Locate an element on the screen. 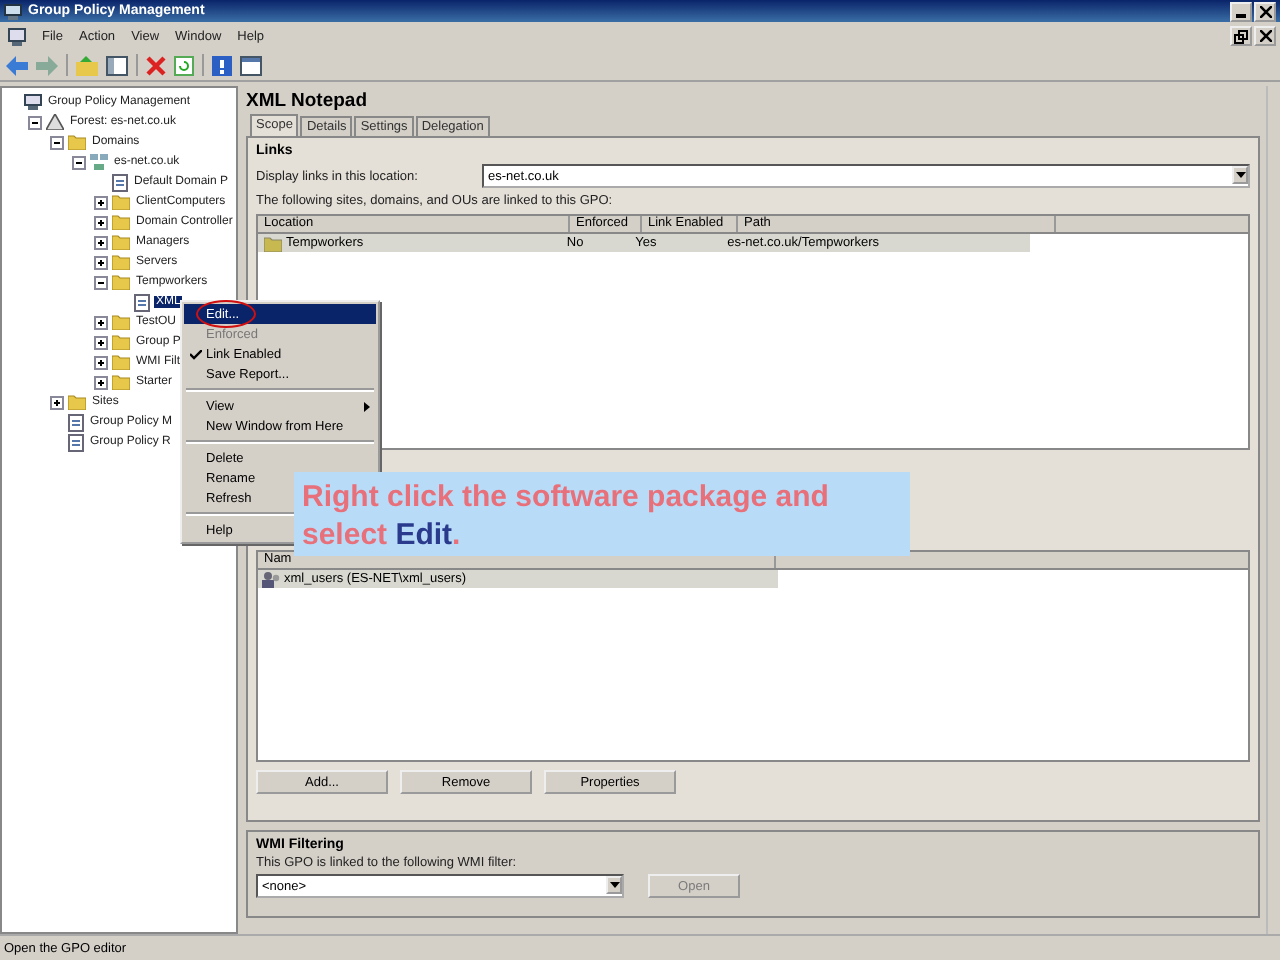 The image size is (1280, 960). instruction-tooltip: Right click the software package and select Edit. is located at coordinates (602, 514).